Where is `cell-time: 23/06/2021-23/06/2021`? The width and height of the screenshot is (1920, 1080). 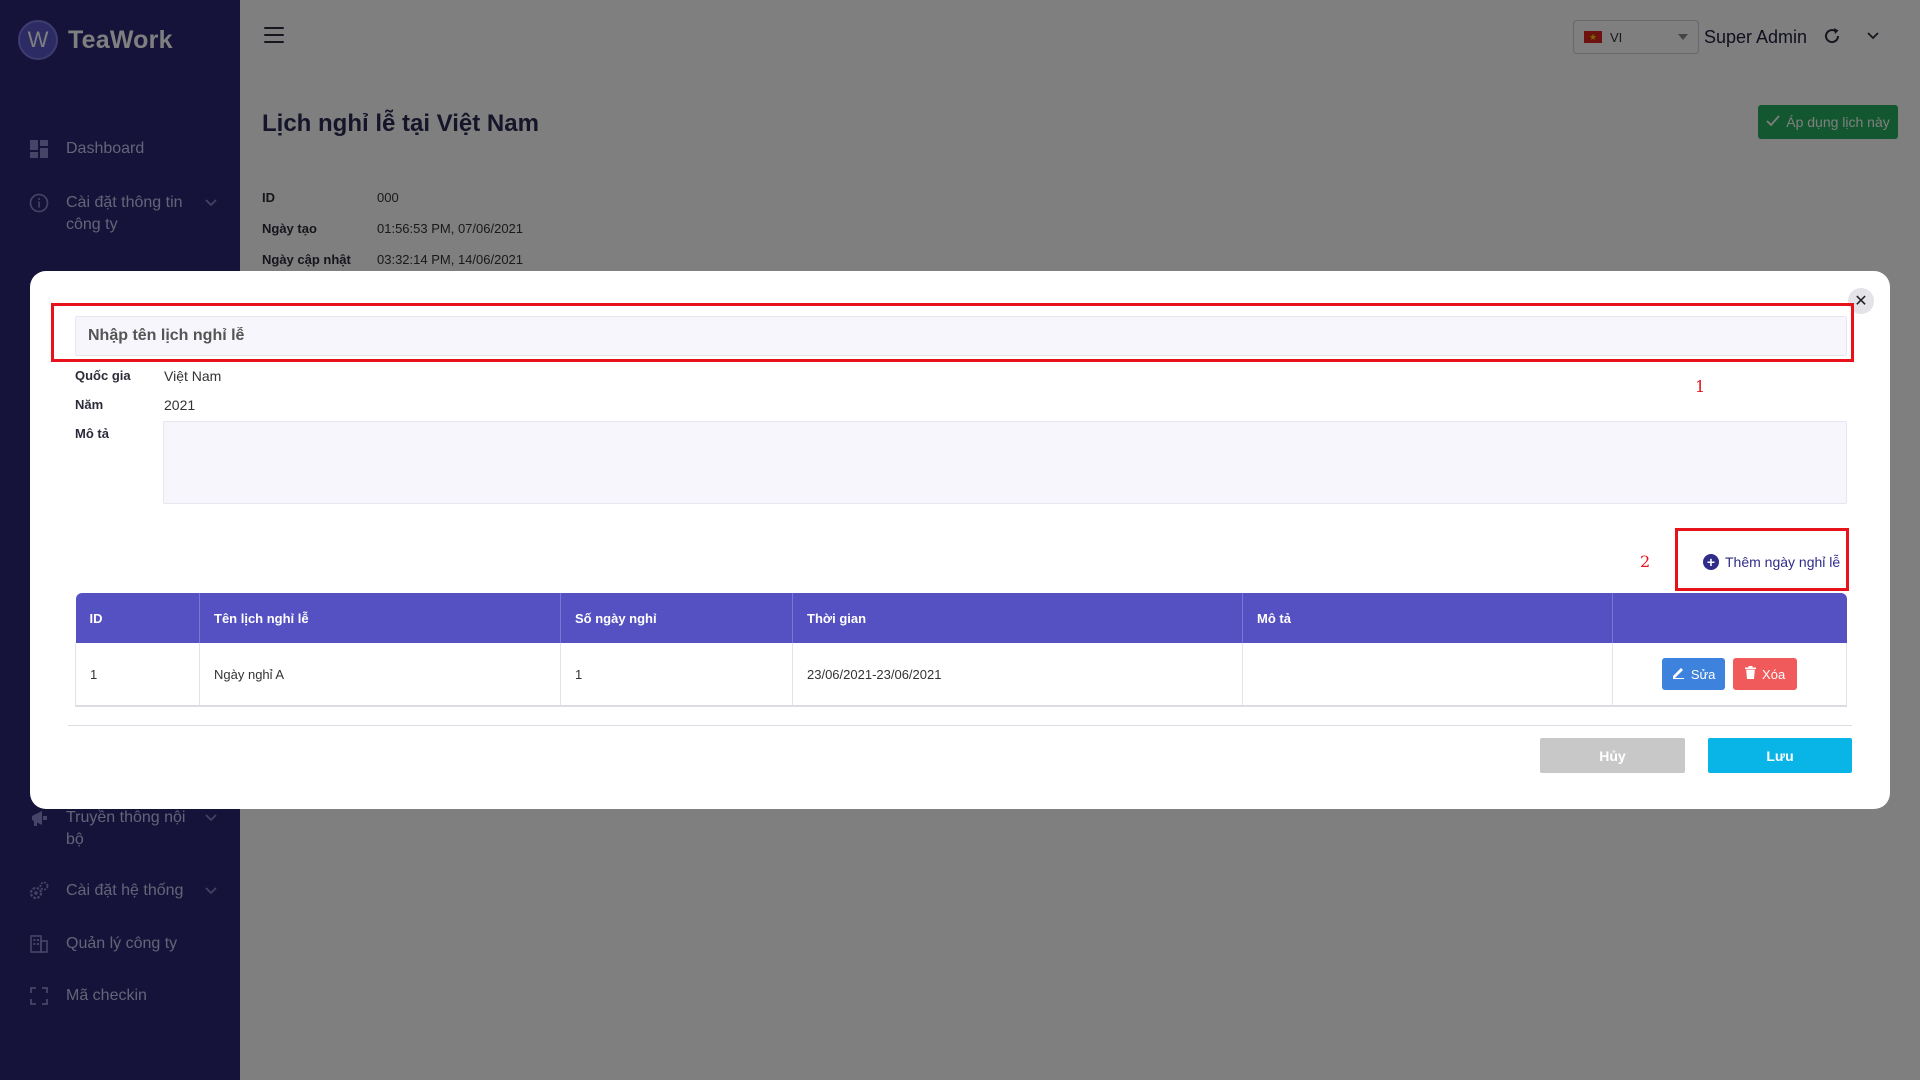 cell-time: 23/06/2021-23/06/2021 is located at coordinates (1017, 675).